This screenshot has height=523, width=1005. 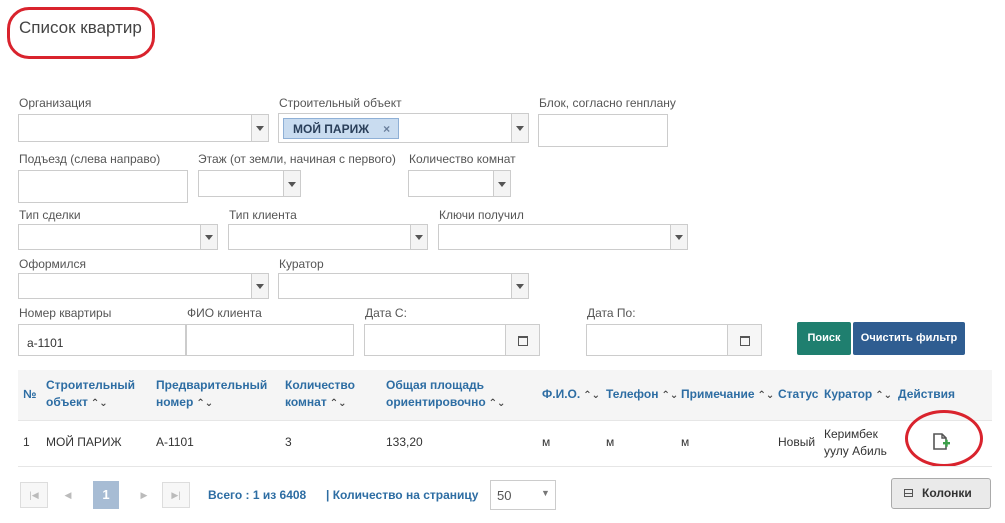 What do you see at coordinates (824, 338) in the screenshot?
I see `search-button: Поиск` at bounding box center [824, 338].